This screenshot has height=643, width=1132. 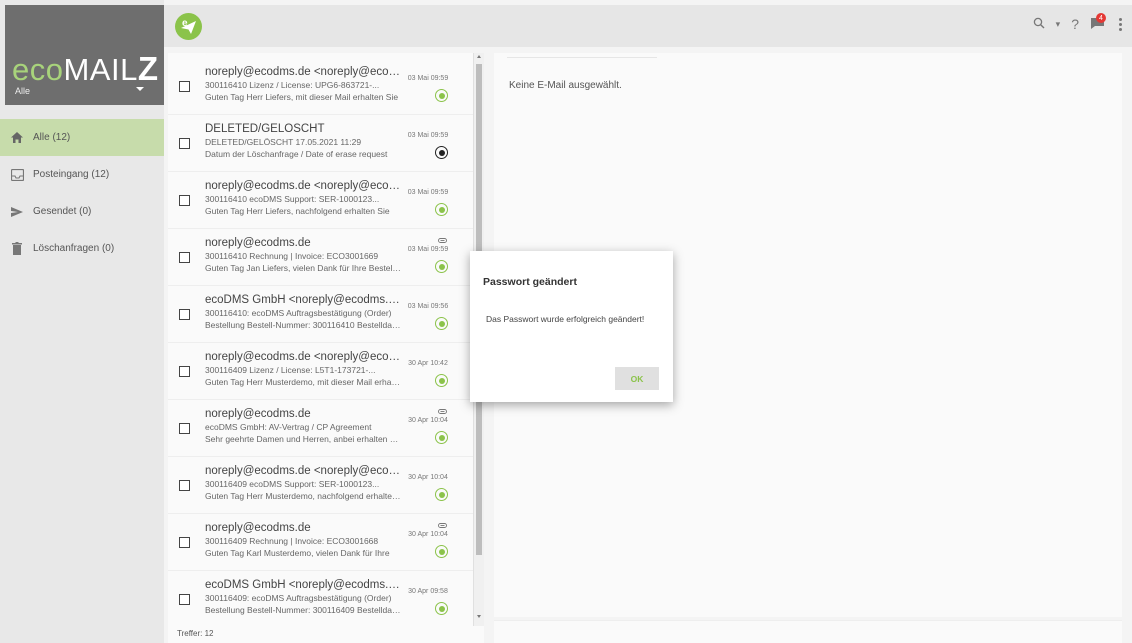 What do you see at coordinates (637, 378) in the screenshot?
I see `ok-button: OK` at bounding box center [637, 378].